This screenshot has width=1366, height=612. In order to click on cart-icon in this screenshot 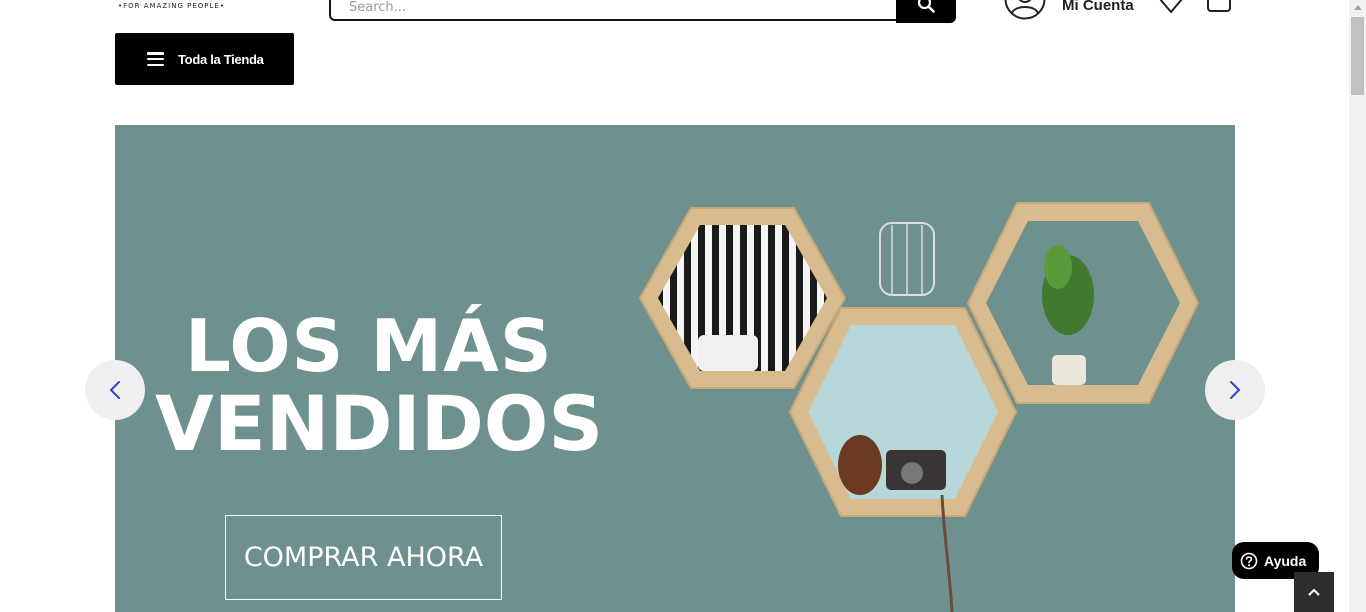, I will do `click(1219, 7)`.